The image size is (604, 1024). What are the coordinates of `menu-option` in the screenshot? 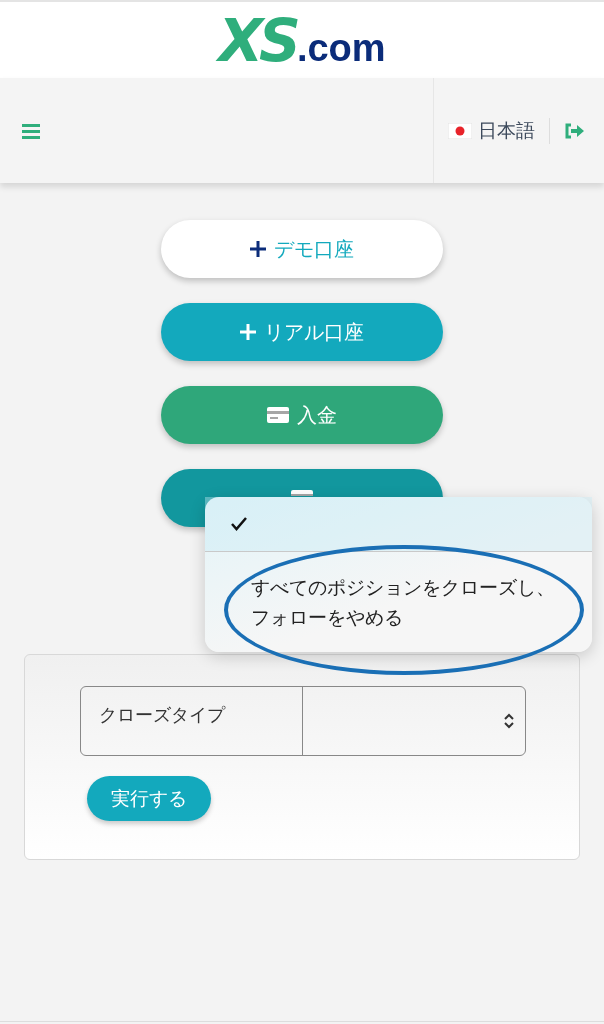 It's located at (398, 524).